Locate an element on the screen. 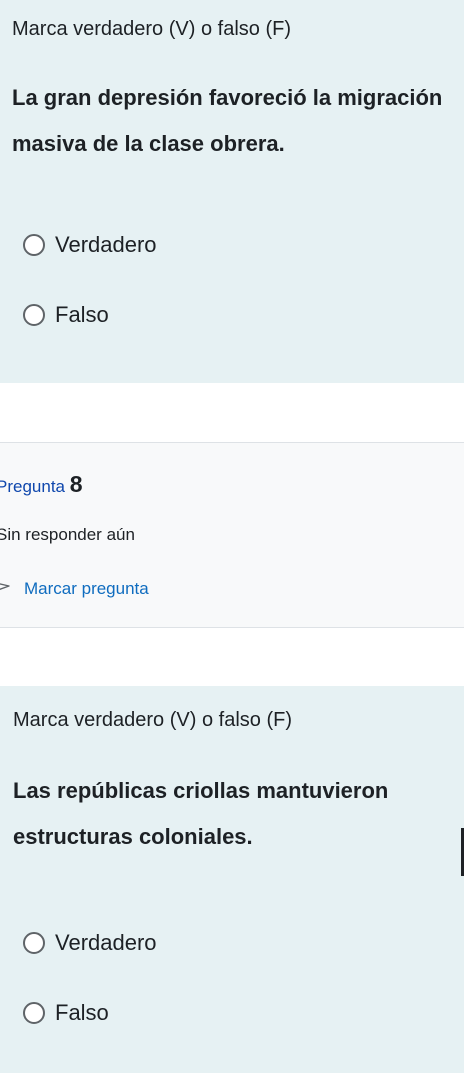 The image size is (464, 1073). flag-question-label: Marcar pregunta is located at coordinates (86, 589).